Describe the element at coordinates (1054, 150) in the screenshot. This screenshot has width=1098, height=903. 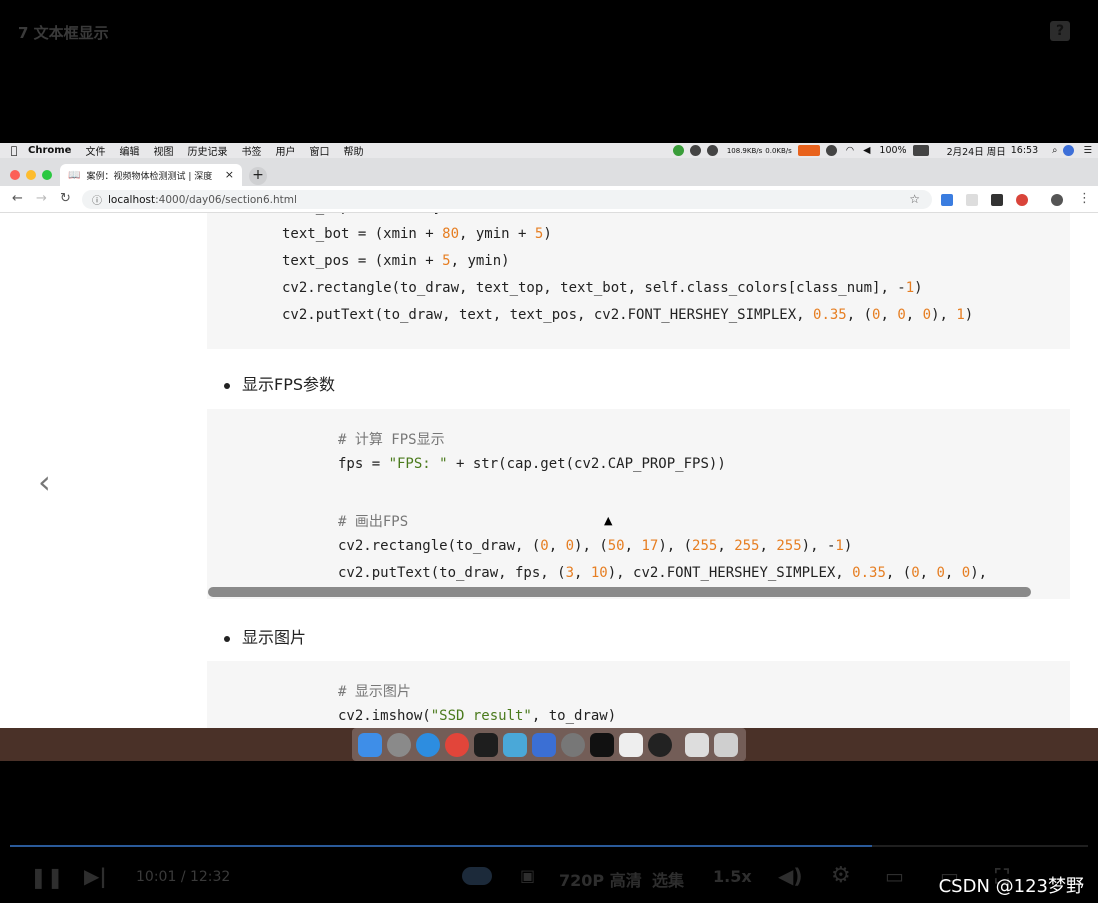
I see `search-icon: ⌕` at that location.